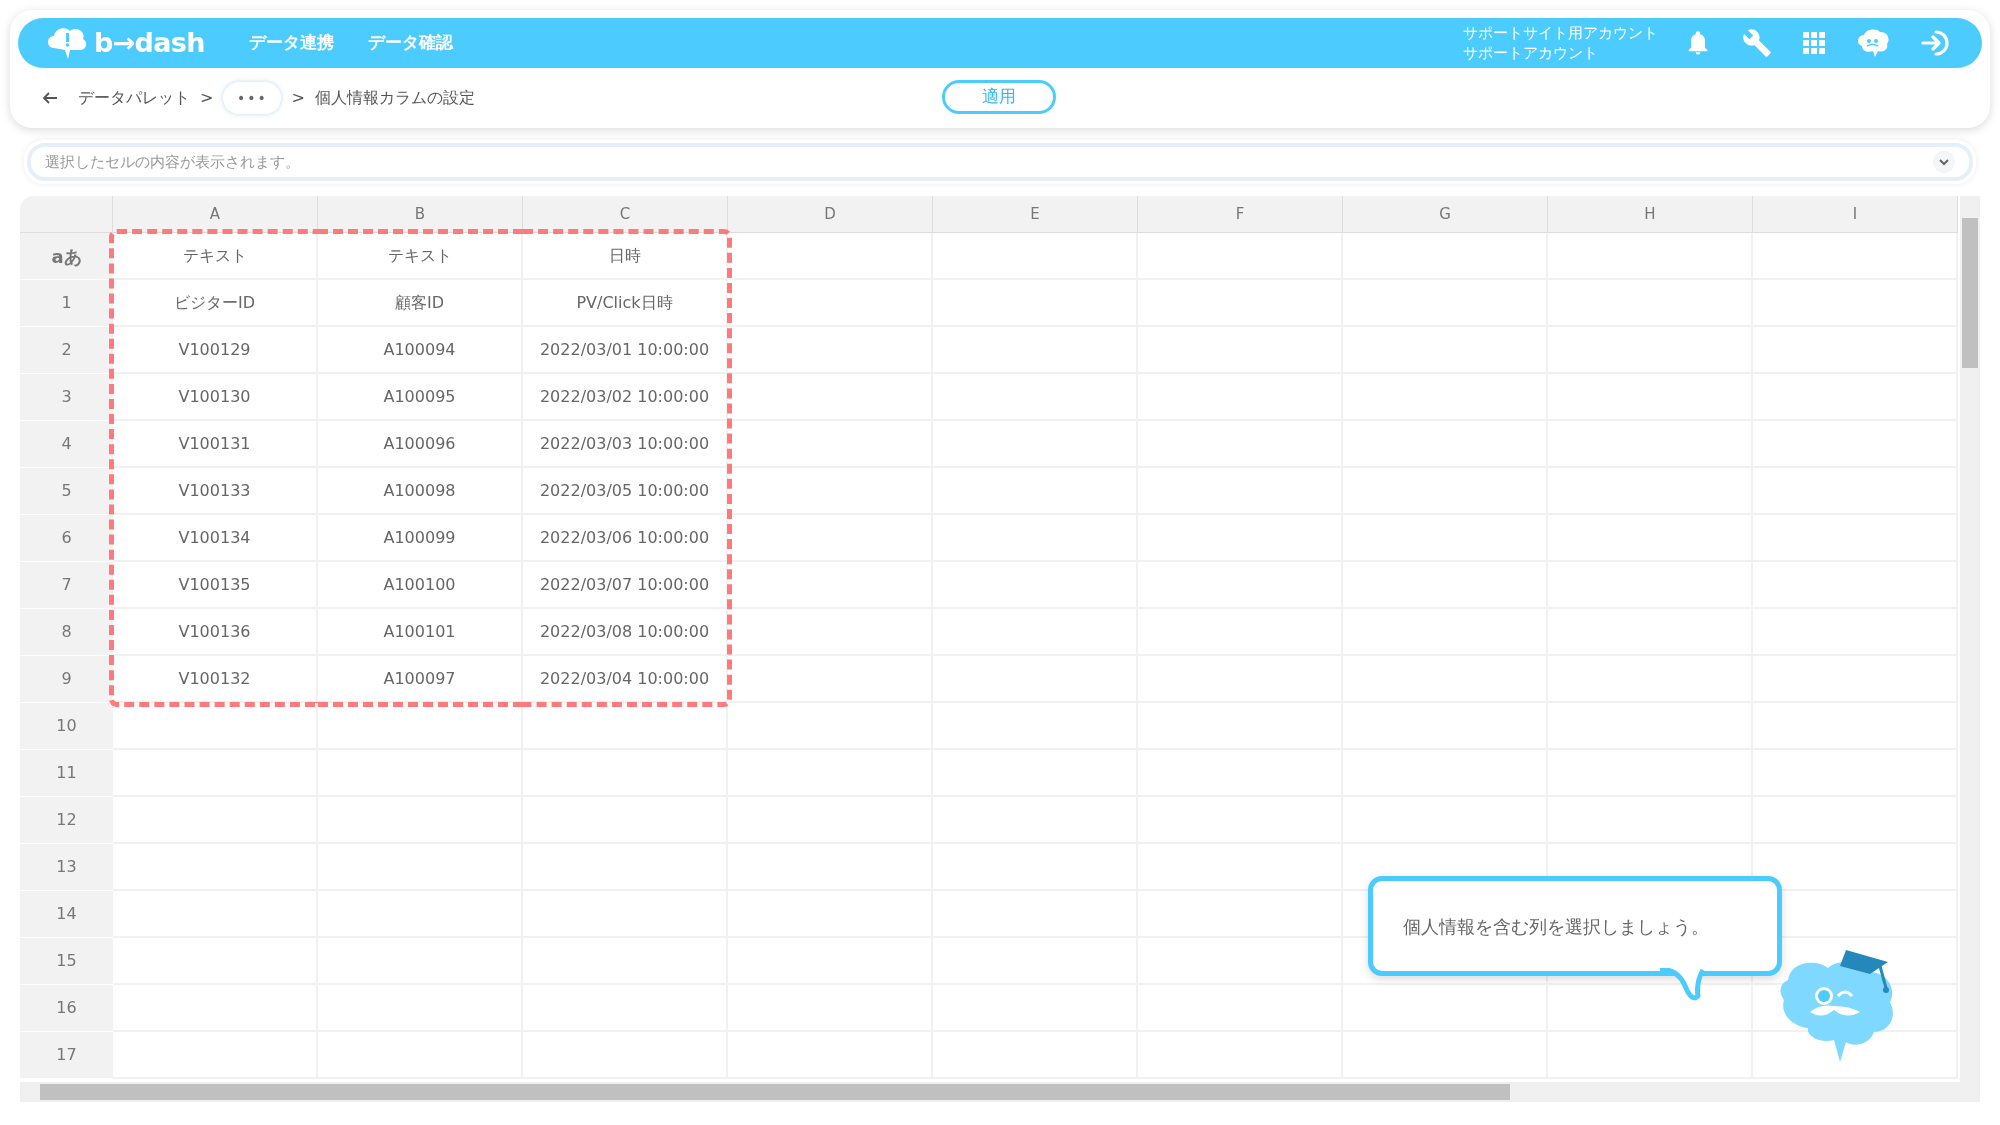 Image resolution: width=2000 pixels, height=1125 pixels. What do you see at coordinates (625, 632) in the screenshot?
I see `table-cell: 2022/03/08 10:00:00` at bounding box center [625, 632].